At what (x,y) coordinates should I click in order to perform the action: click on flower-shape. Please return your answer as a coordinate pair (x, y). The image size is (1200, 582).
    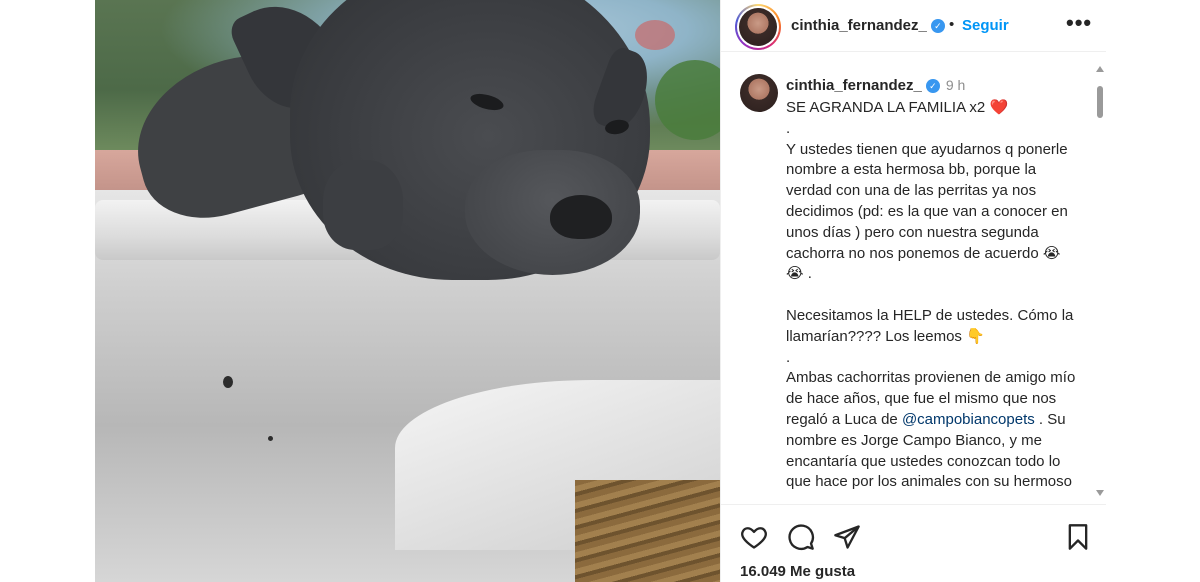
    Looking at the image, I should click on (655, 35).